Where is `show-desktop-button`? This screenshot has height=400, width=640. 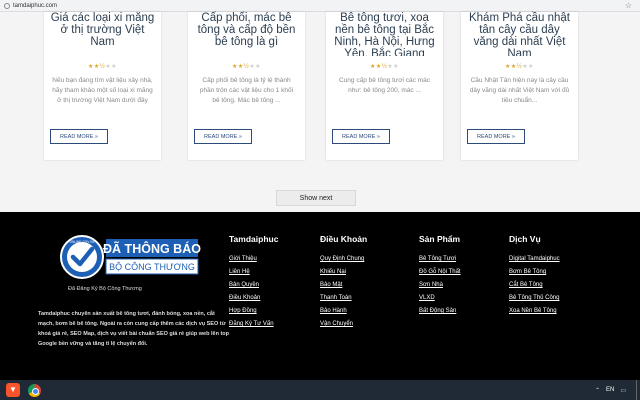 show-desktop-button is located at coordinates (638, 390).